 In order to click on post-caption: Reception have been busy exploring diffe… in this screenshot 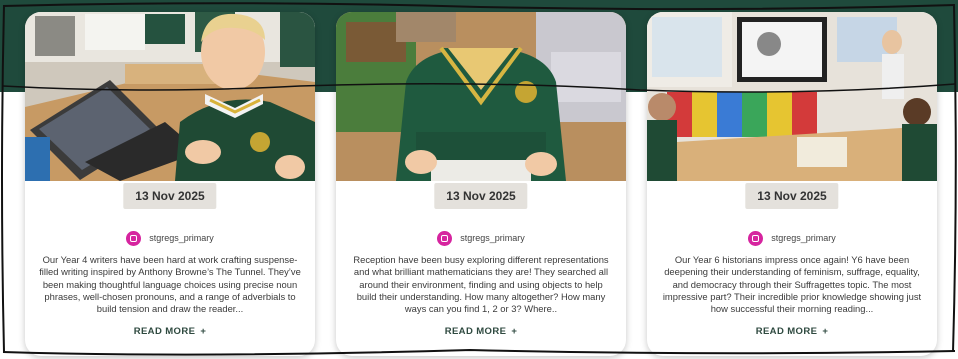, I will do `click(481, 284)`.